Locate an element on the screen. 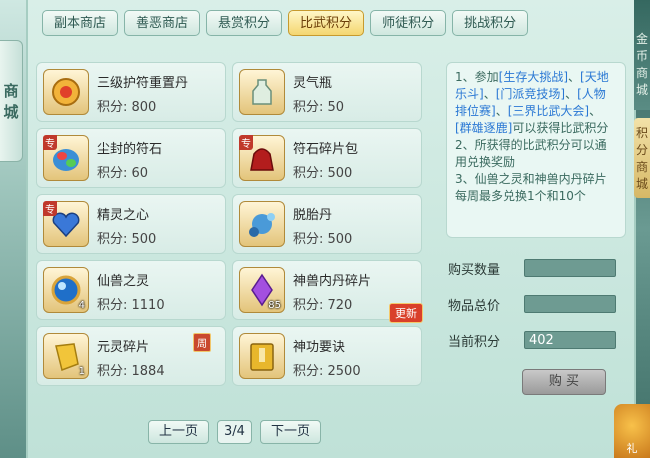  gold-tab-char: 金 is located at coordinates (641, 39).